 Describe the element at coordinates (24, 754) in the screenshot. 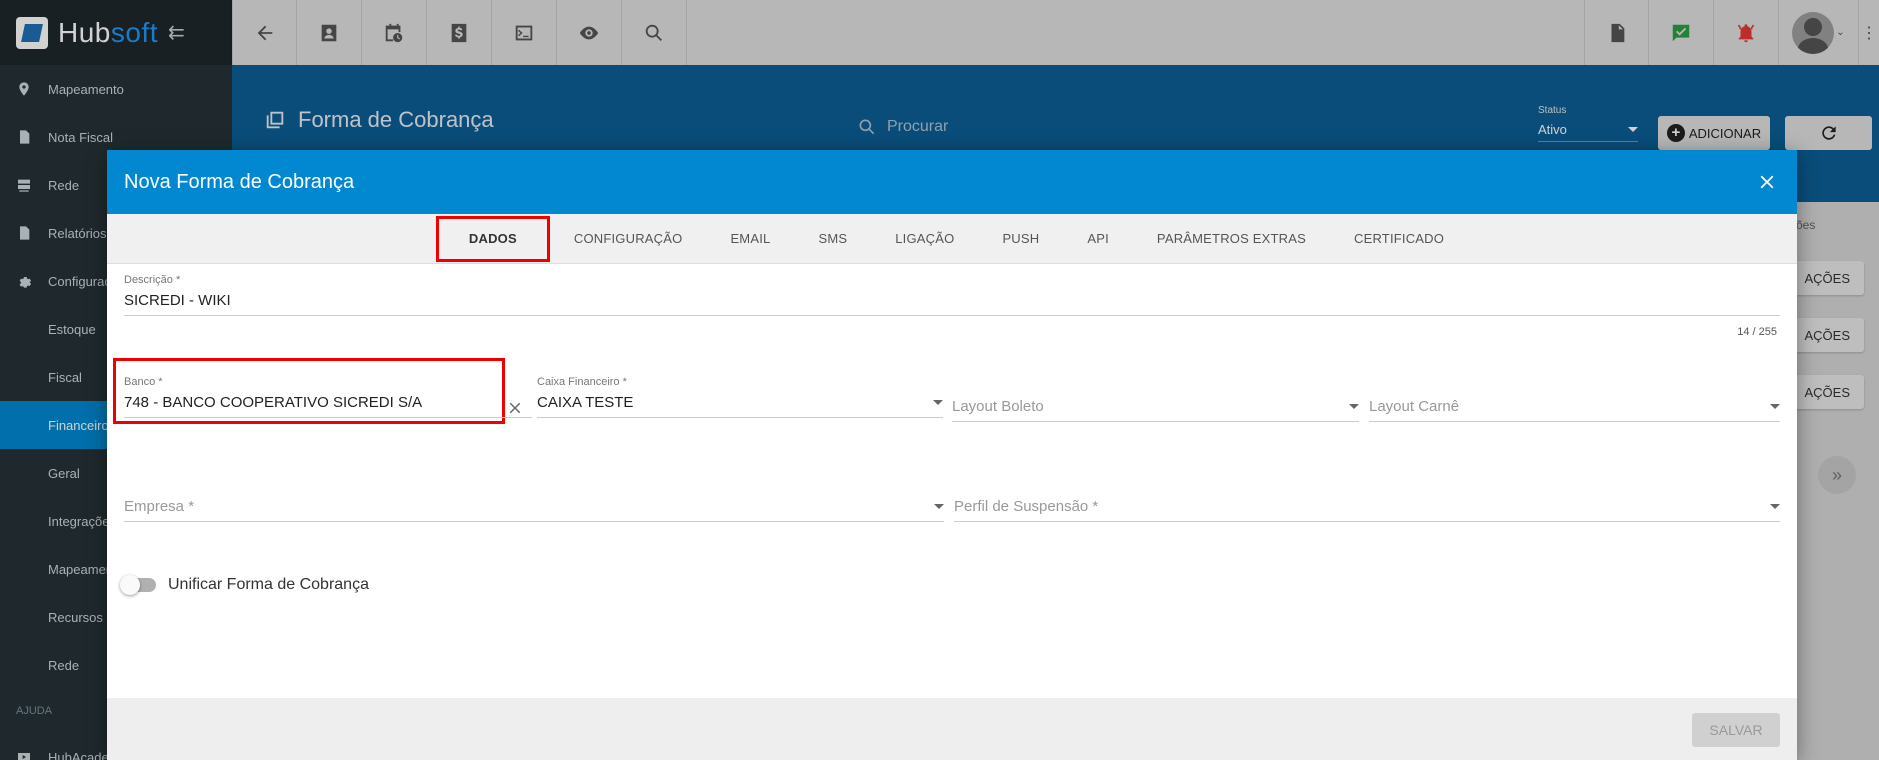

I see `video-icon` at that location.